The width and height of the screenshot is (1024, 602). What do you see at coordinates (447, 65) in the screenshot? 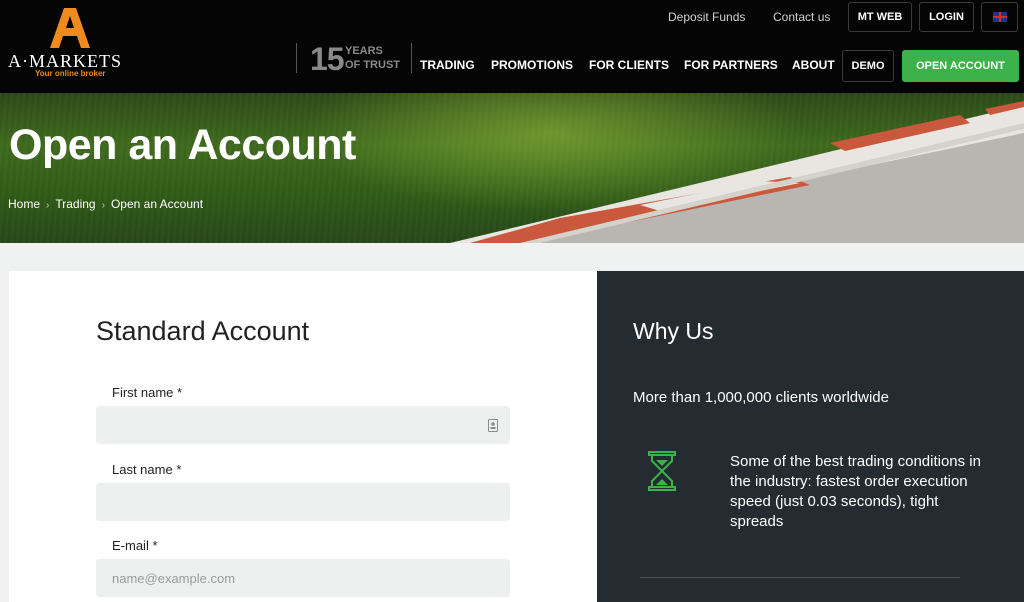
I see `nav-trading: TRADING` at bounding box center [447, 65].